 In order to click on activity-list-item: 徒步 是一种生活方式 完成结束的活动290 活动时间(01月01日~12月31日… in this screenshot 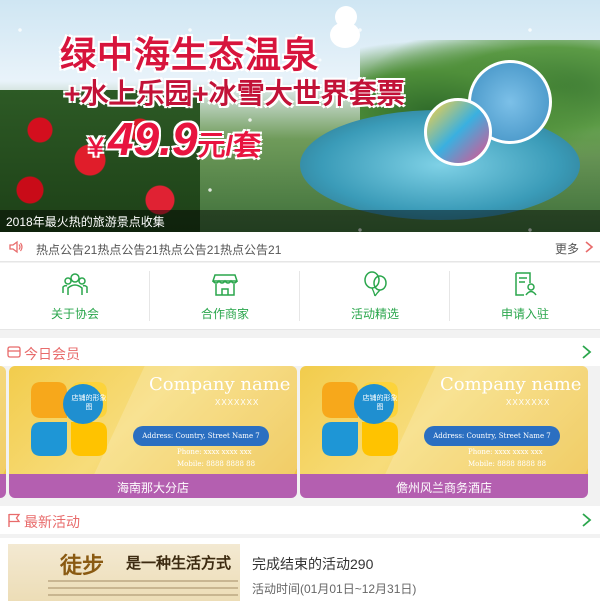, I will do `click(300, 569)`.